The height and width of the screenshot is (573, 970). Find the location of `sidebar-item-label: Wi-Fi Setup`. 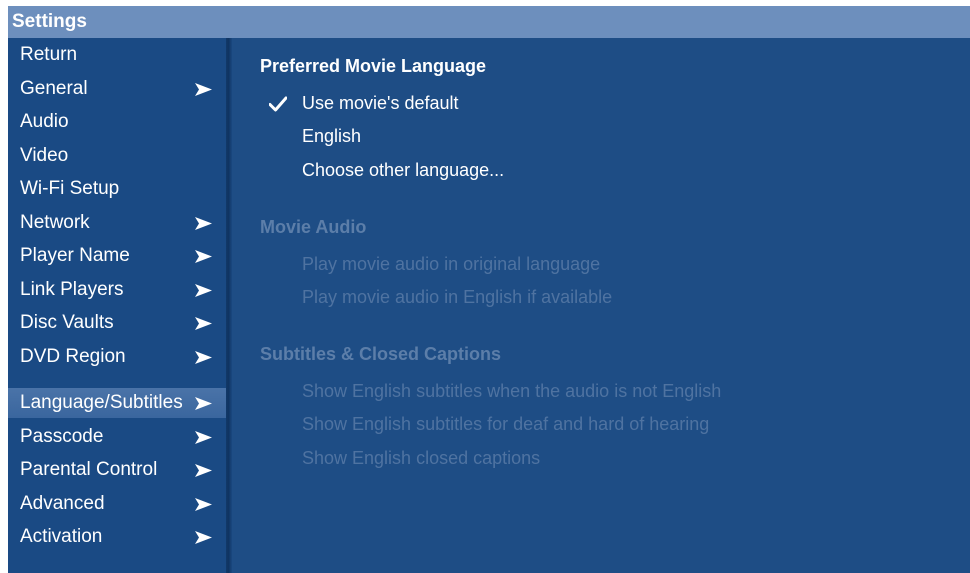

sidebar-item-label: Wi-Fi Setup is located at coordinates (70, 188).